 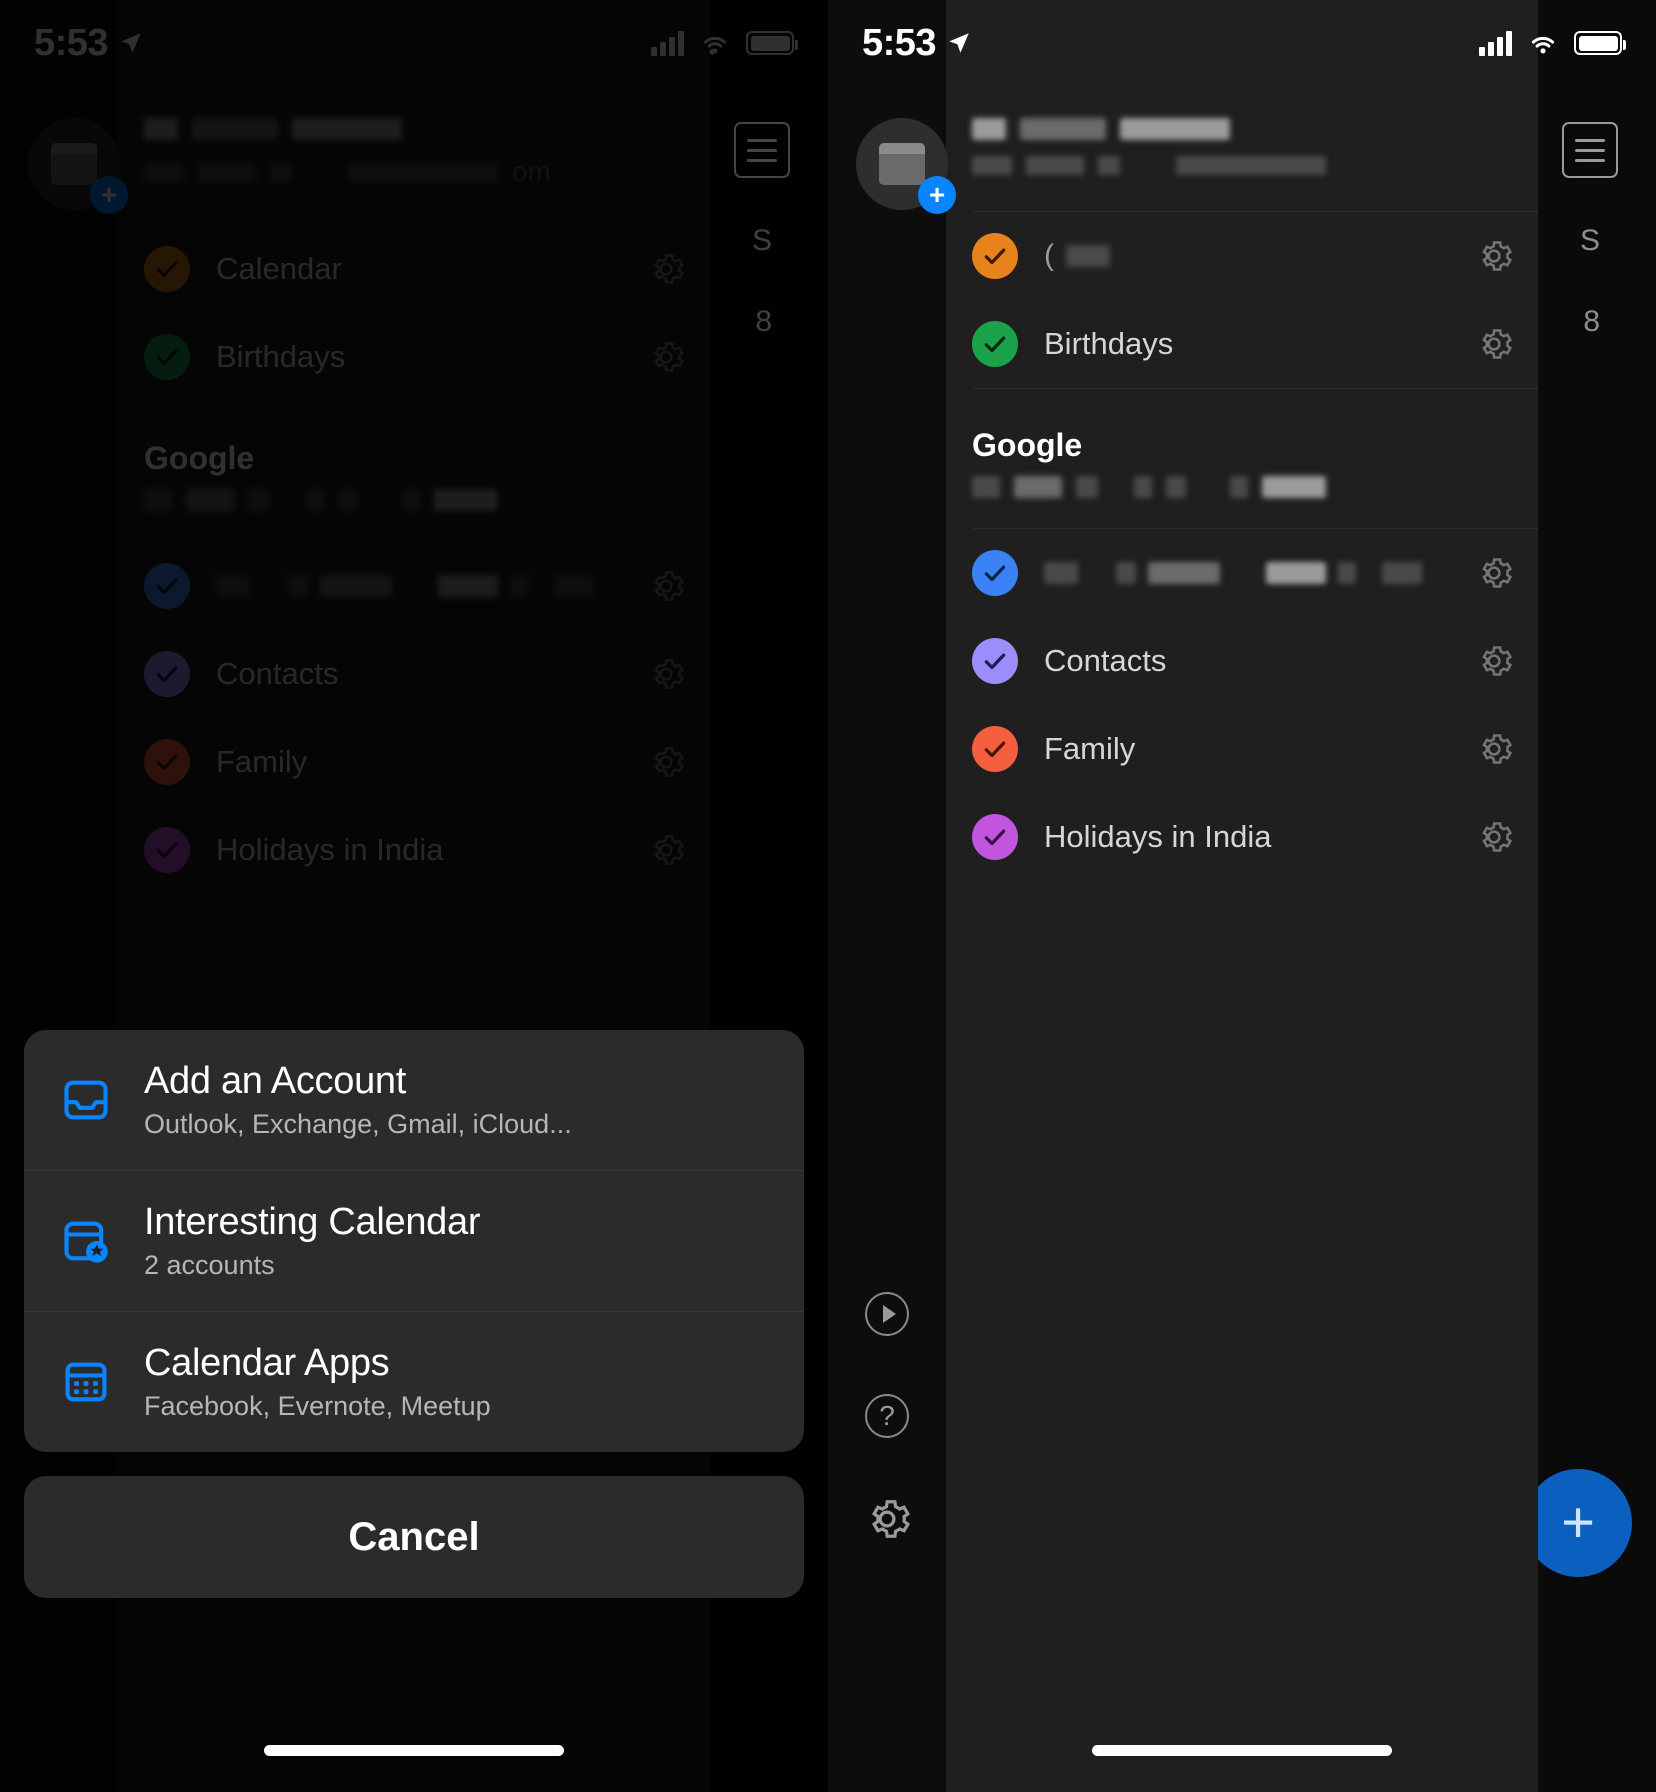 I want to click on account-avatar-icon: +, so click(x=906, y=166).